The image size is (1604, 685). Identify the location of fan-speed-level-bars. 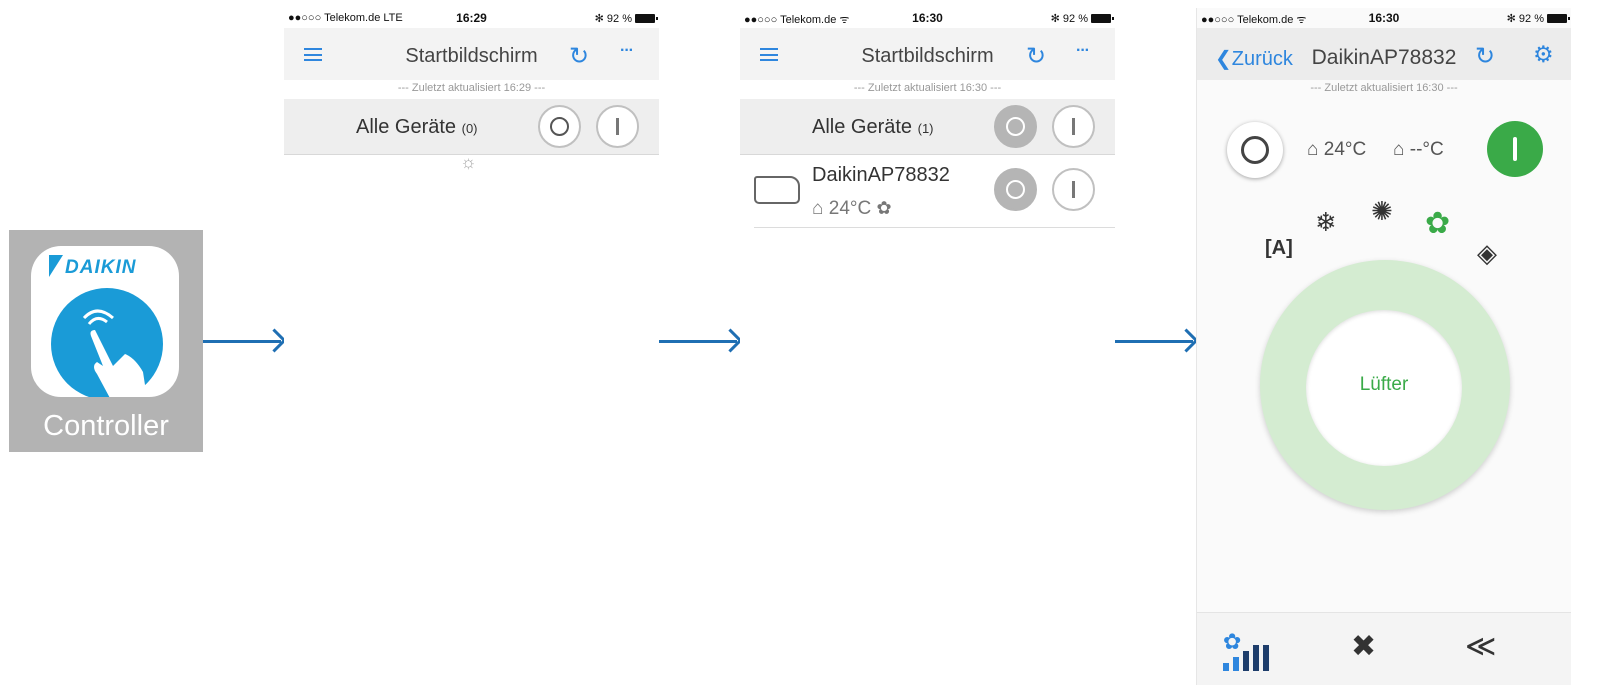
(1256, 650).